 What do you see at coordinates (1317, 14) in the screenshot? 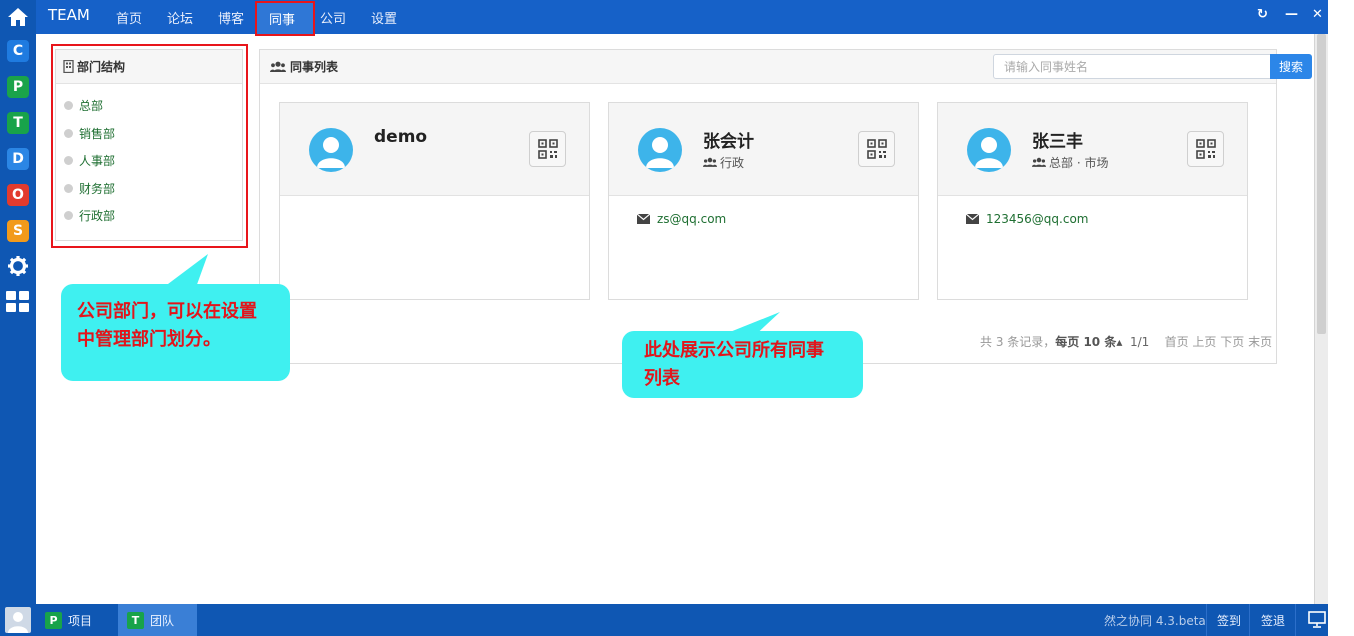
I see `close-icon: ✕` at bounding box center [1317, 14].